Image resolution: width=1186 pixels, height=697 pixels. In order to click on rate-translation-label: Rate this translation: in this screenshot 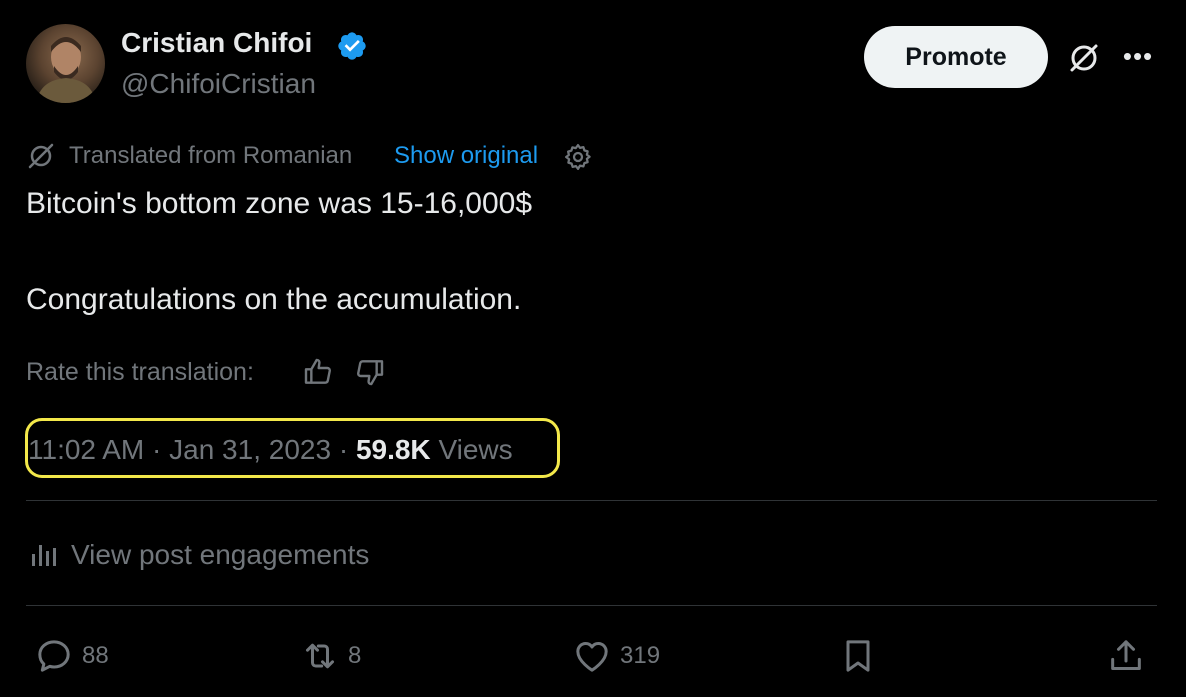, I will do `click(140, 372)`.